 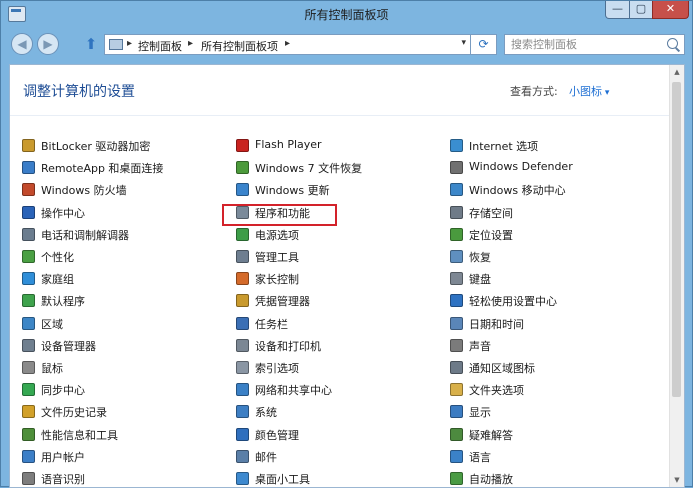 What do you see at coordinates (57, 279) in the screenshot?
I see `control-panel-item-label: 家庭组` at bounding box center [57, 279].